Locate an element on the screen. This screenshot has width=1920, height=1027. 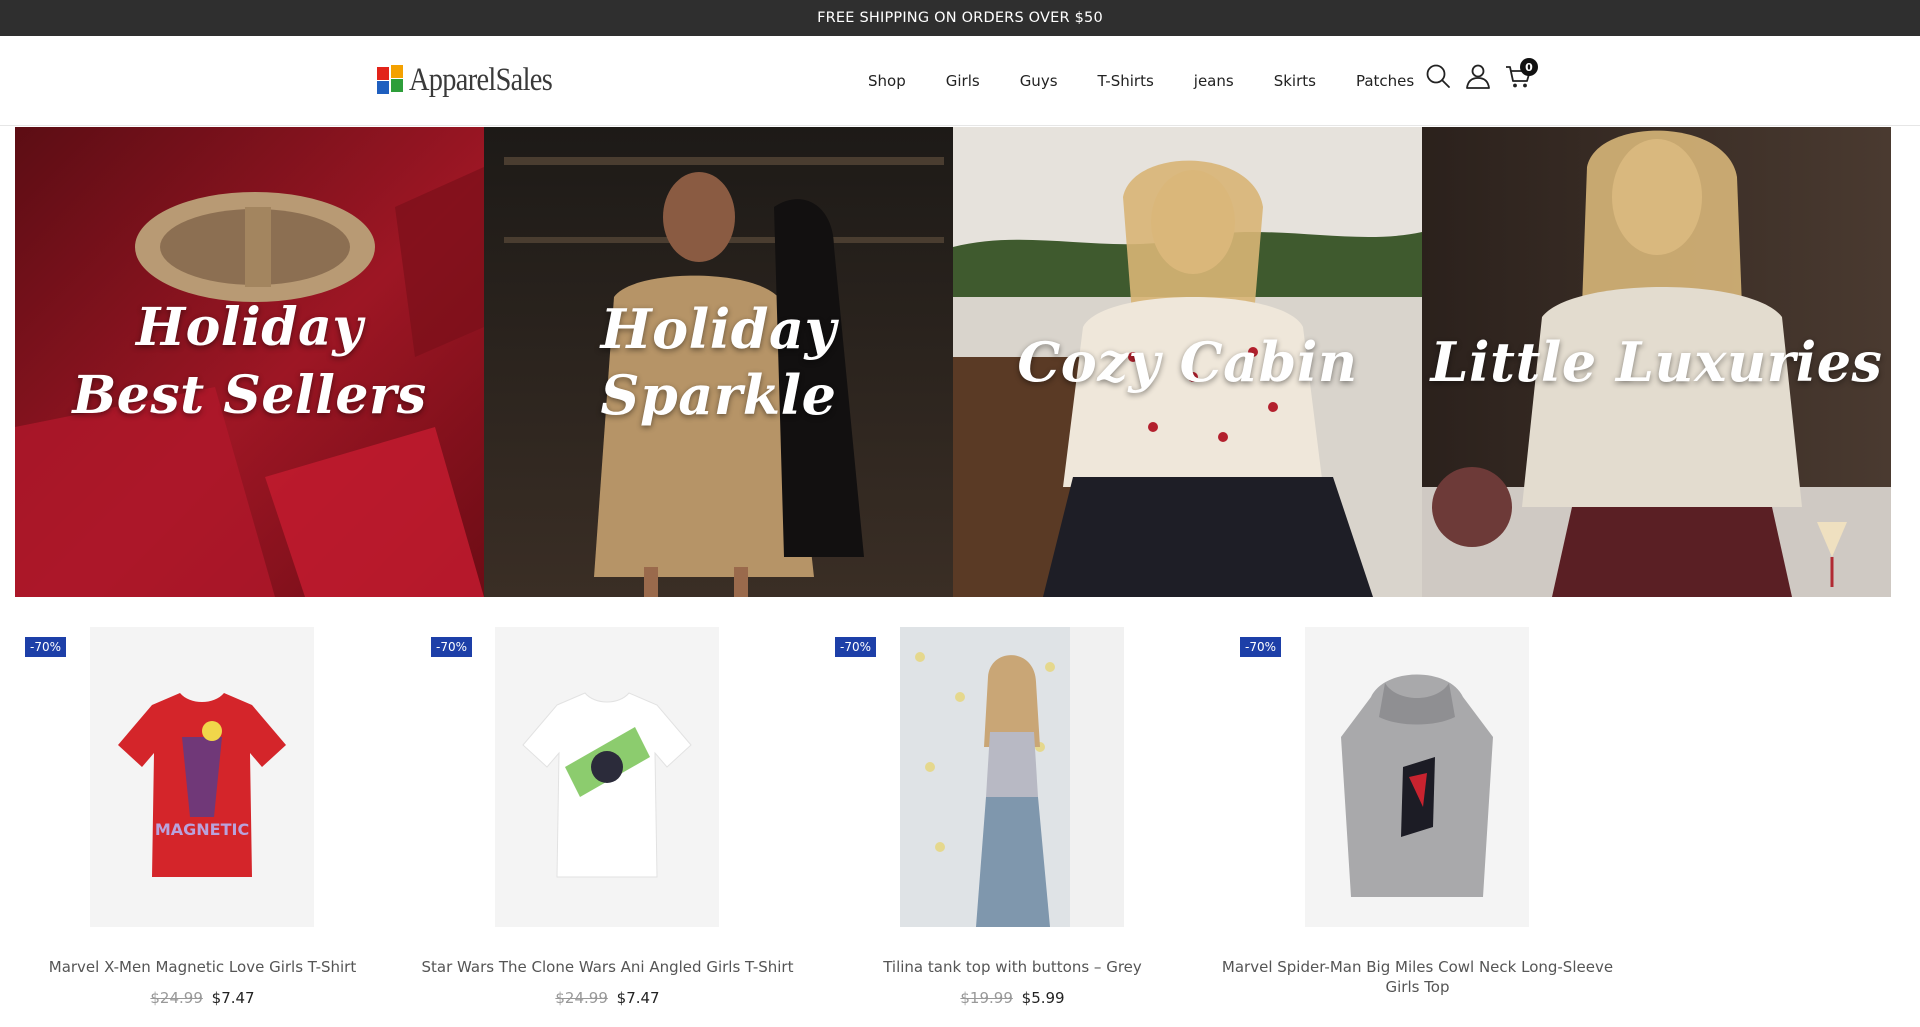
search-icon is located at coordinates (1438, 76).